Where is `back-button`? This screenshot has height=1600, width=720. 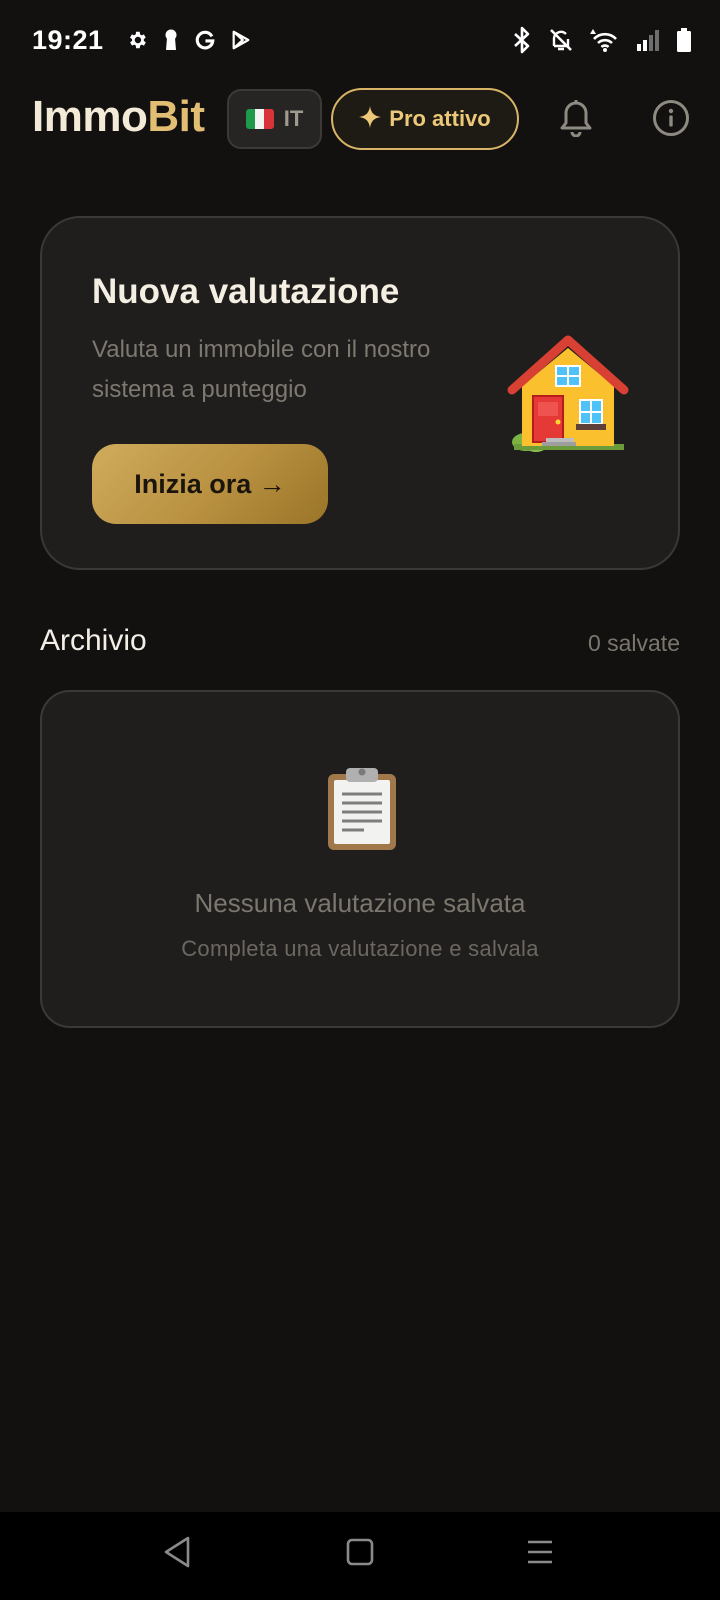 back-button is located at coordinates (178, 1552).